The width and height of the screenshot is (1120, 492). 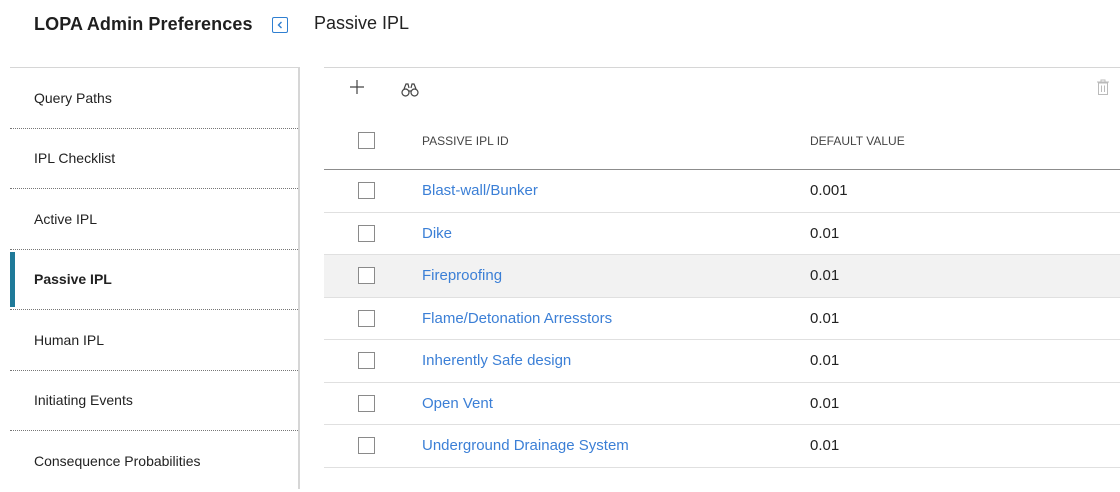 I want to click on trash-icon, so click(x=1103, y=87).